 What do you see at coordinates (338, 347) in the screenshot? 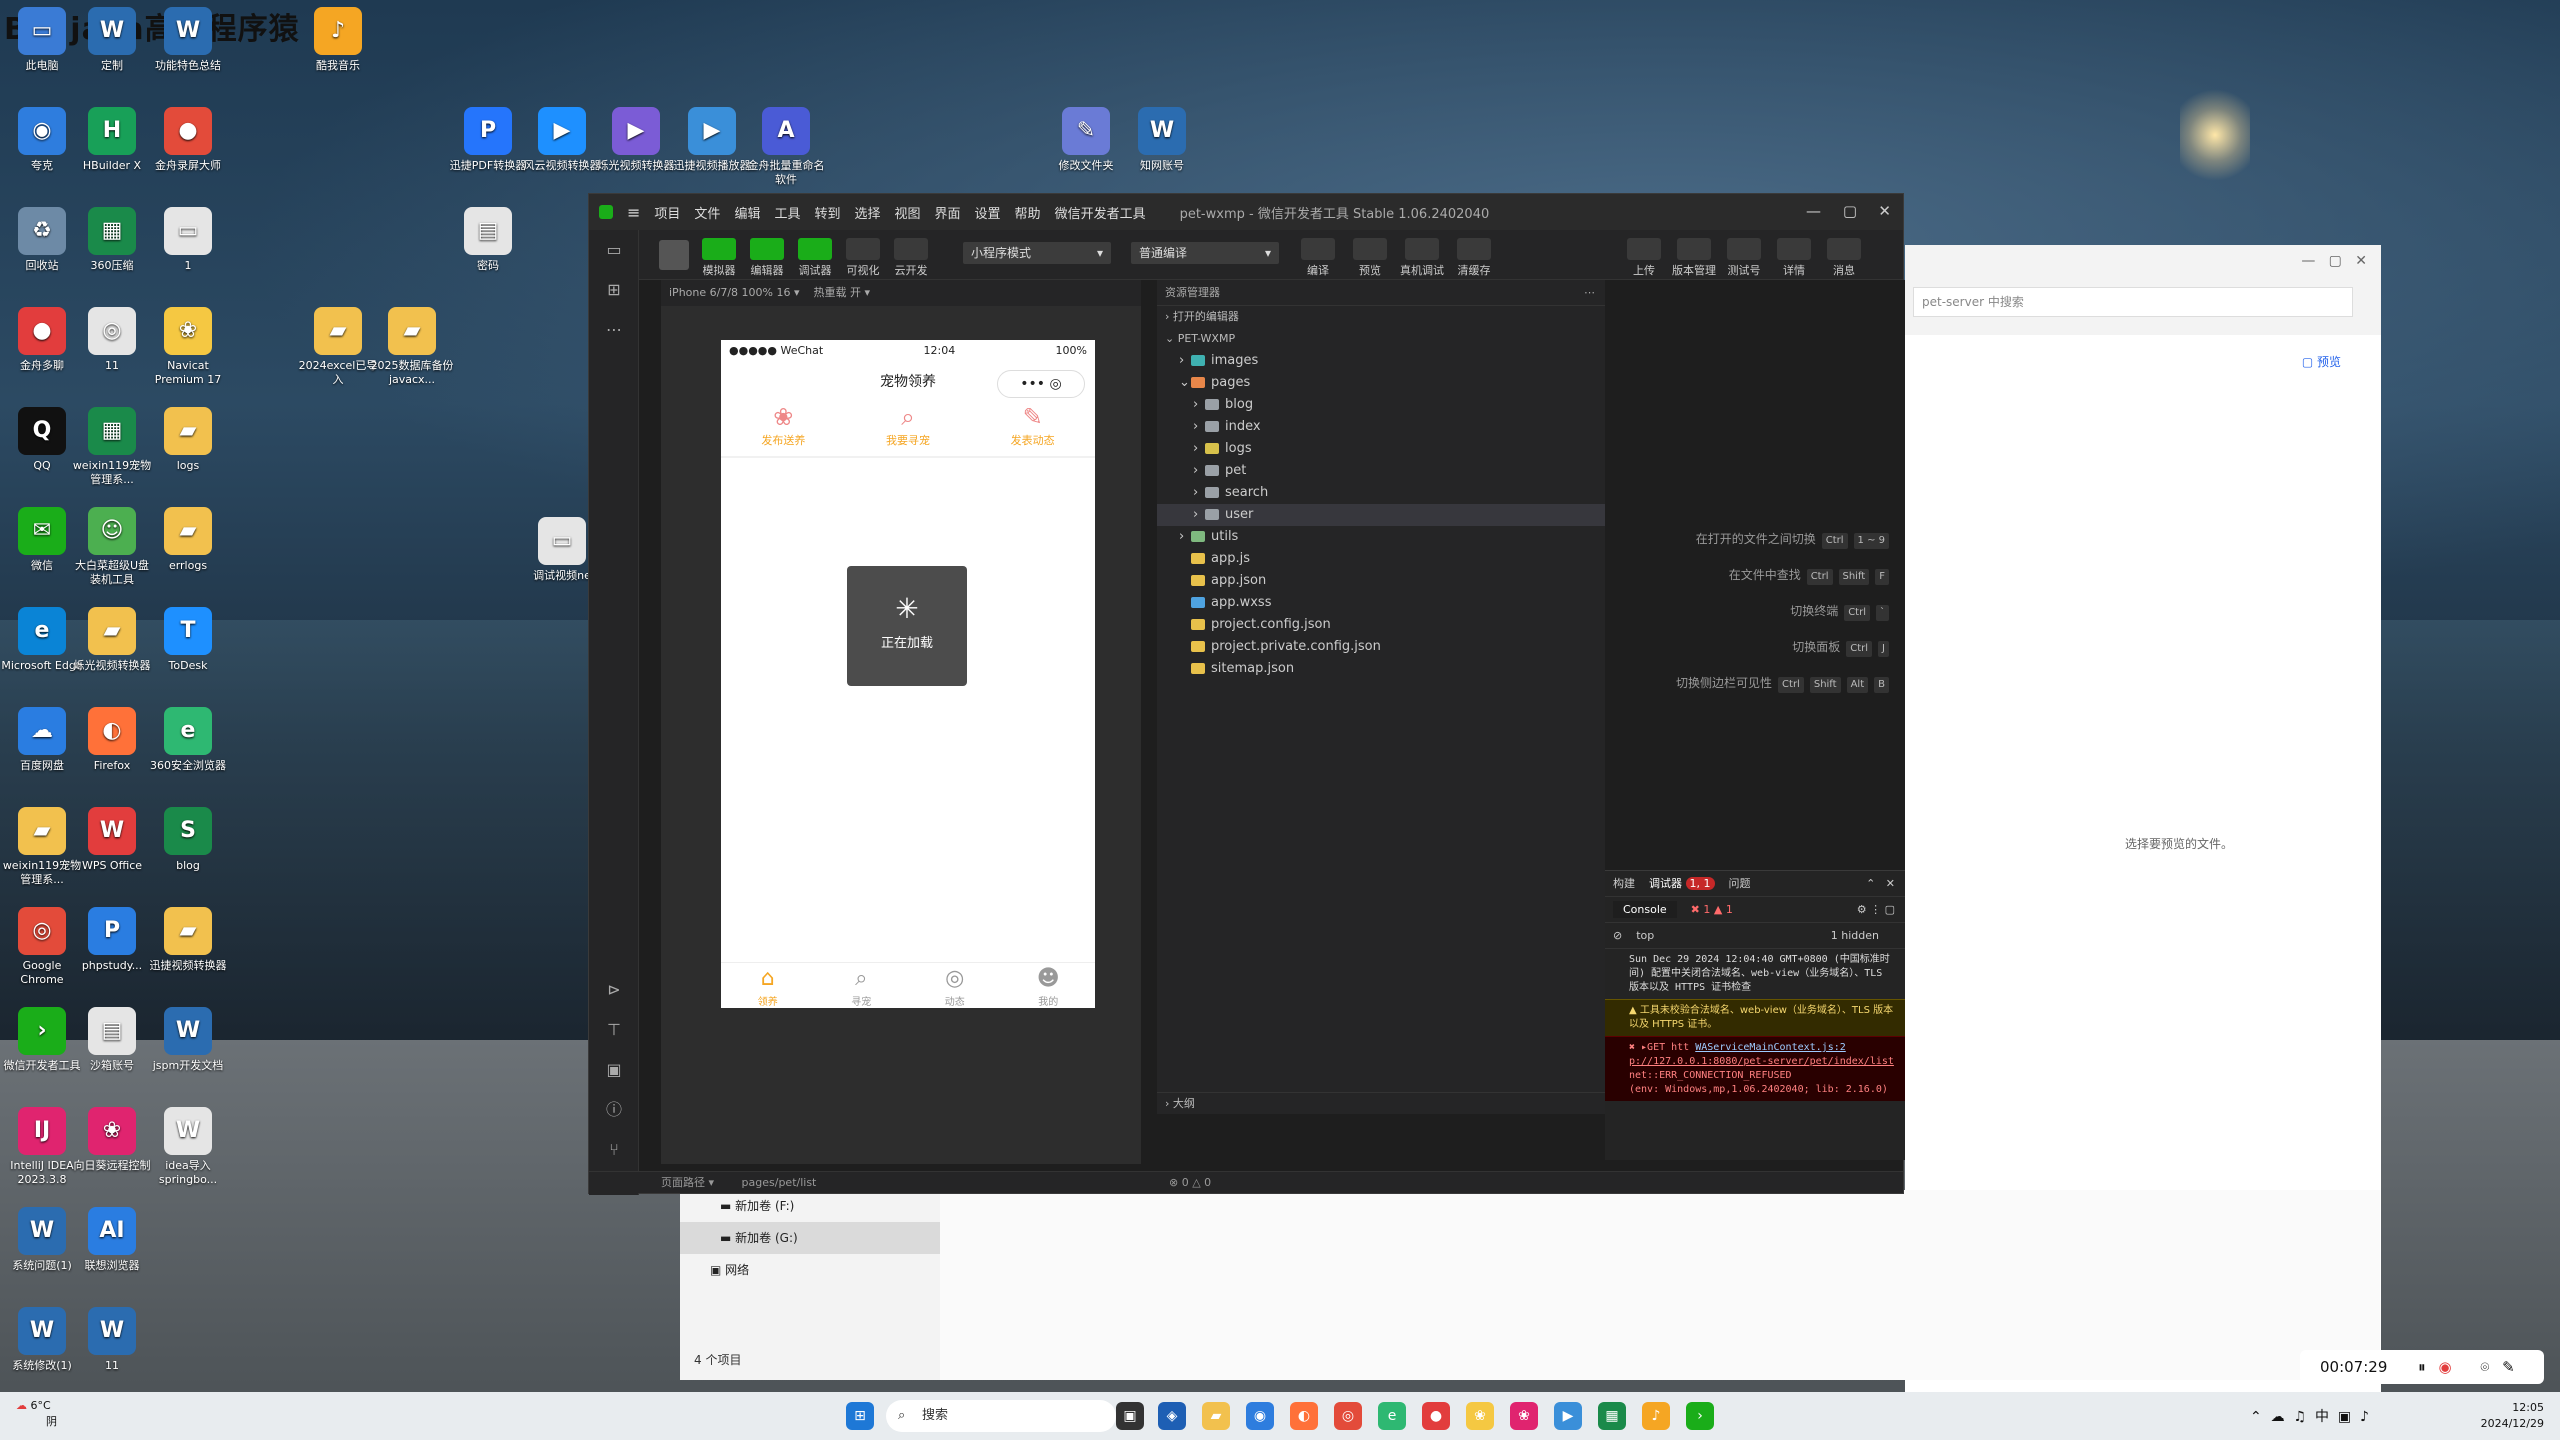
I see `desktop-icon: ▰ 2024excel已导入` at bounding box center [338, 347].